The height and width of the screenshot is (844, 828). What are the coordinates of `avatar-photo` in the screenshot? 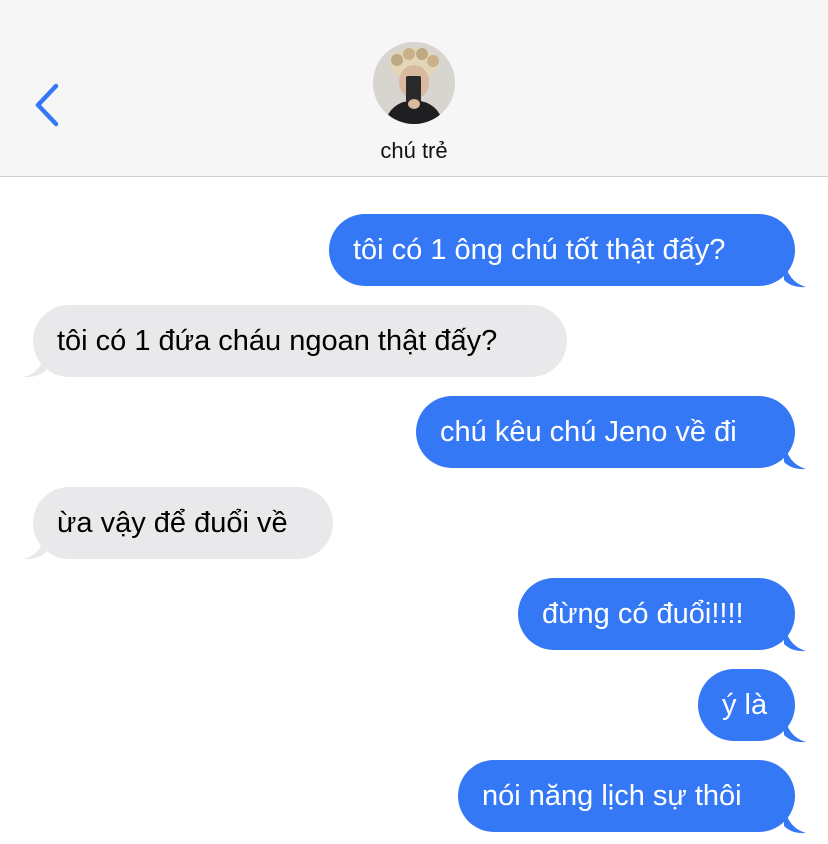 It's located at (414, 83).